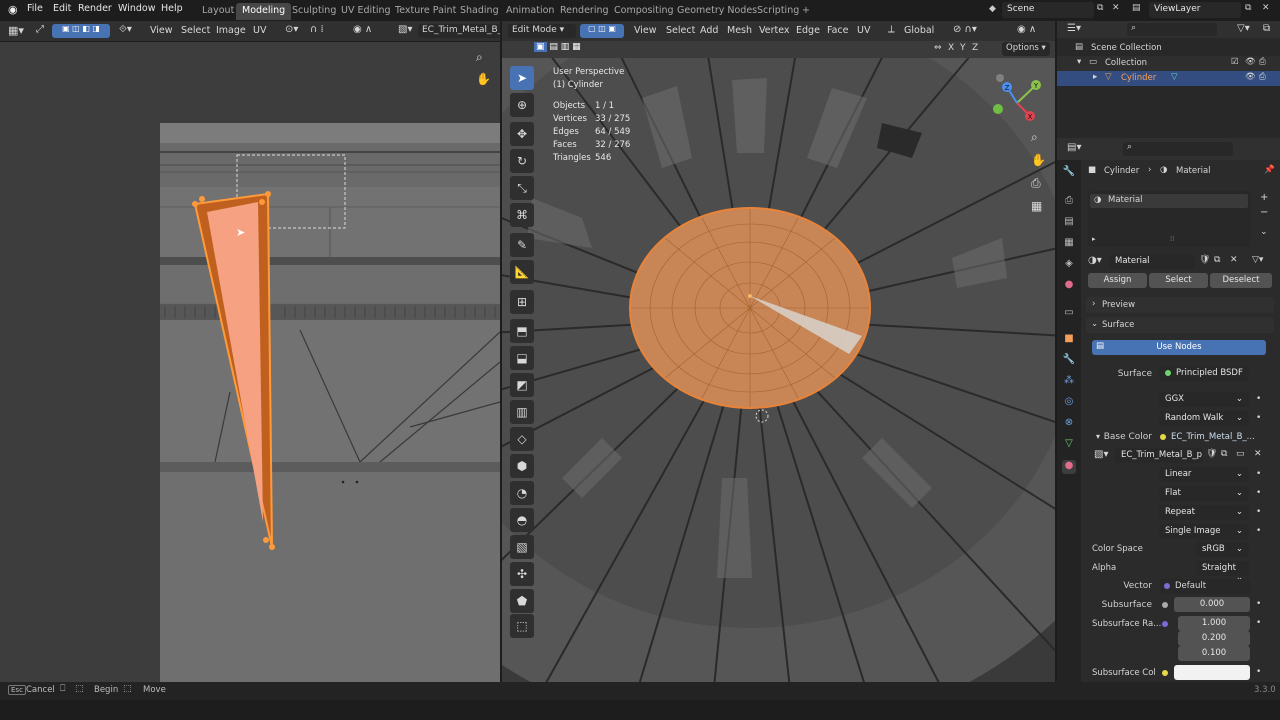 Image resolution: width=1280 pixels, height=720 pixels. I want to click on menu-edit: Edit, so click(62, 8).